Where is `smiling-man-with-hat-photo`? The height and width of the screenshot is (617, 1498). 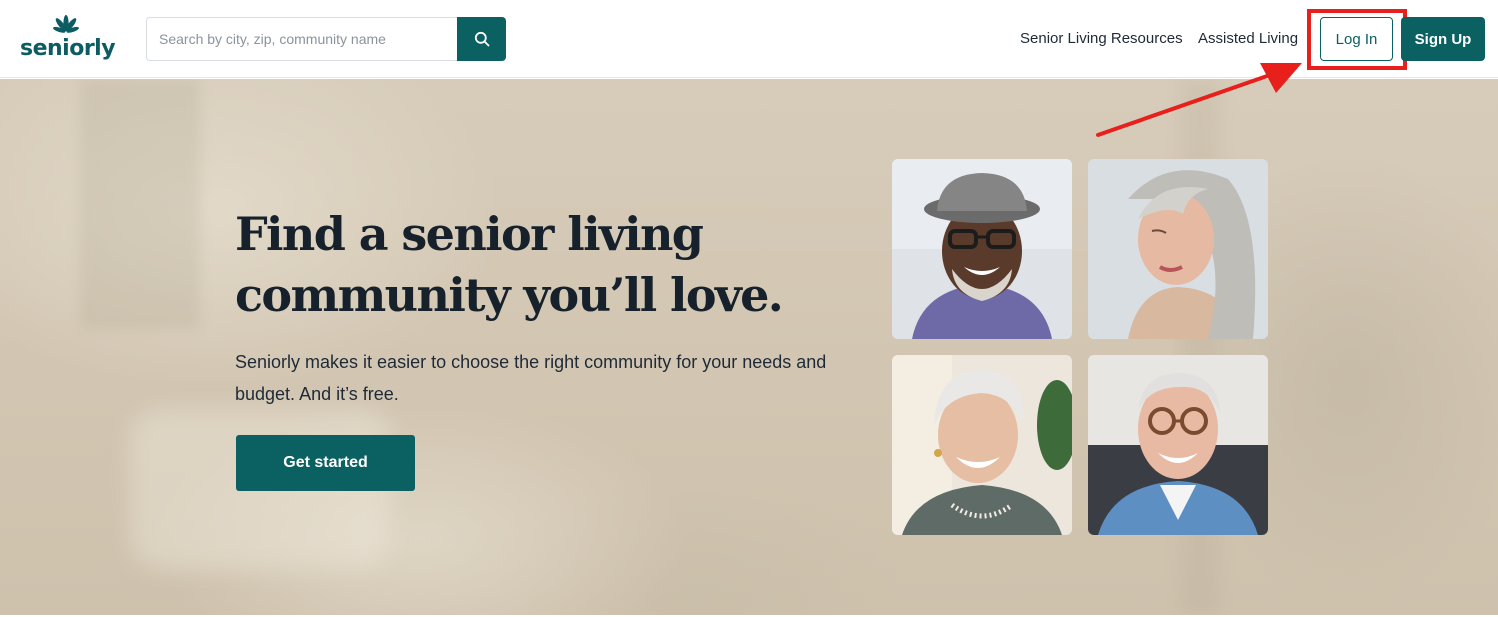
smiling-man-with-hat-photo is located at coordinates (982, 249).